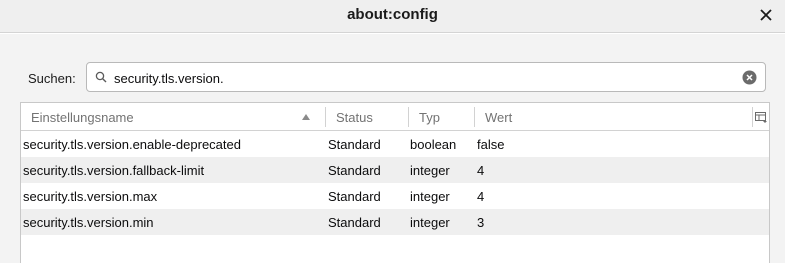 This screenshot has width=785, height=263. Describe the element at coordinates (88, 222) in the screenshot. I see `pref-name: security.tls.version.min` at that location.